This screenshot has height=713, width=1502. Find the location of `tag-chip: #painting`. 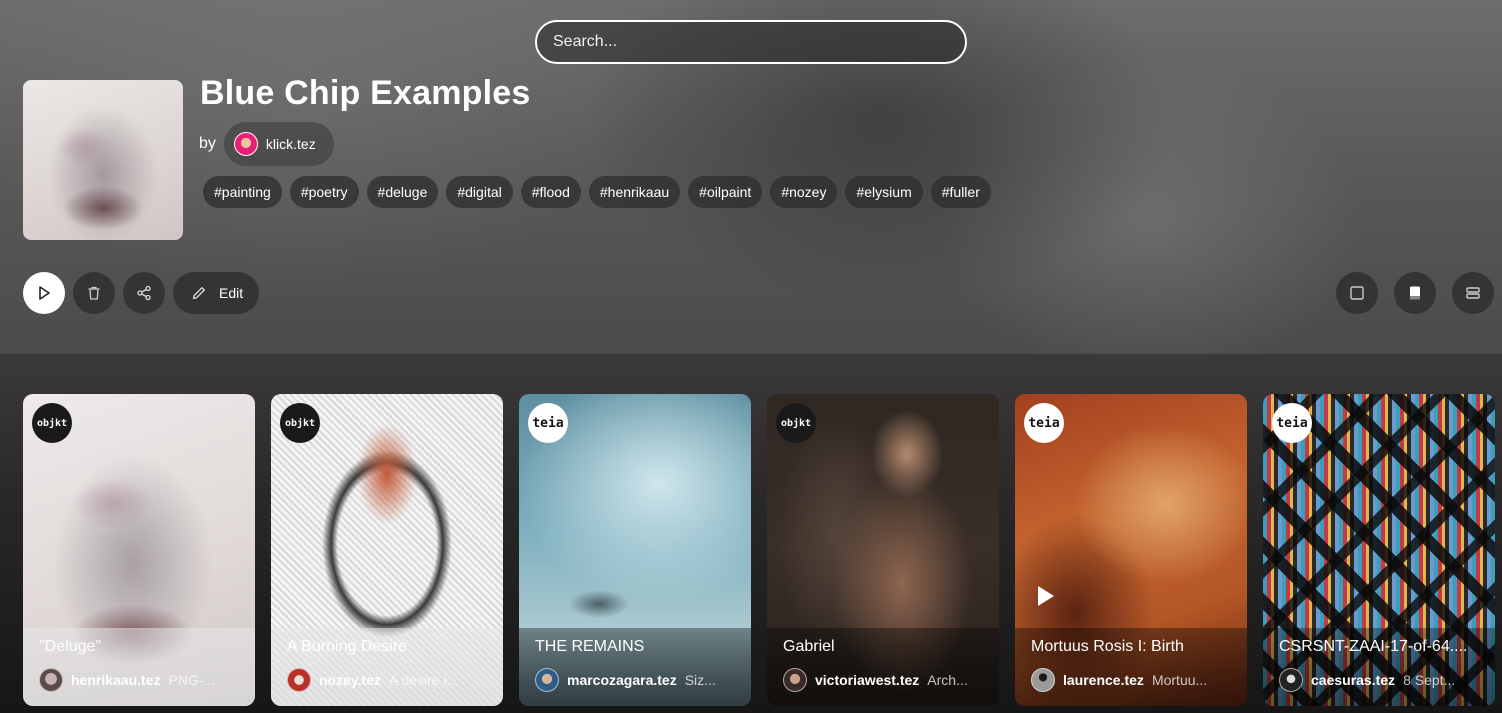

tag-chip: #painting is located at coordinates (242, 192).